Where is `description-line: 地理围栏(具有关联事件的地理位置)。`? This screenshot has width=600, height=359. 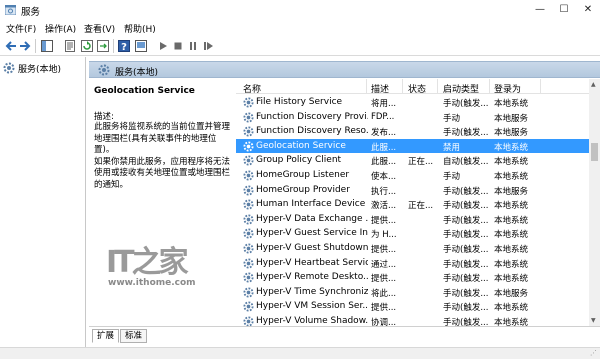 description-line: 地理围栏(具有关联事件的地理位置)。 is located at coordinates (155, 144).